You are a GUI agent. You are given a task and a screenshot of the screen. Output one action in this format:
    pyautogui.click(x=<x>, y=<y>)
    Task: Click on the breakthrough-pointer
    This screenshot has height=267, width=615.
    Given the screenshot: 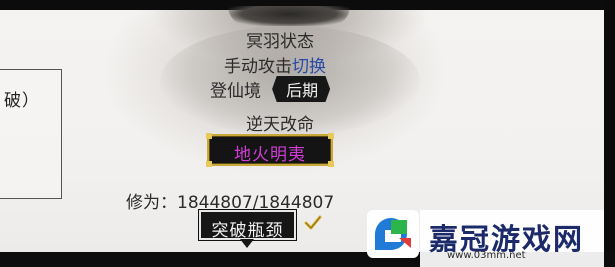 What is the action you would take?
    pyautogui.click(x=247, y=243)
    